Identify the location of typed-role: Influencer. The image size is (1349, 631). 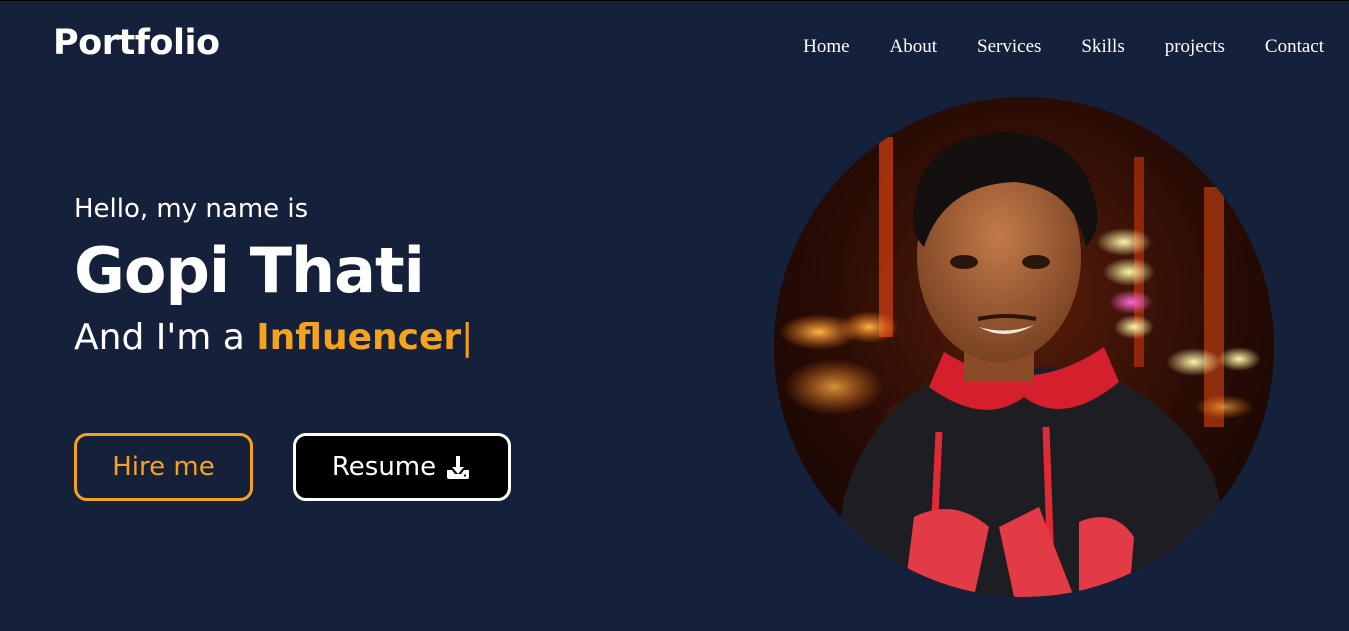
(359, 337).